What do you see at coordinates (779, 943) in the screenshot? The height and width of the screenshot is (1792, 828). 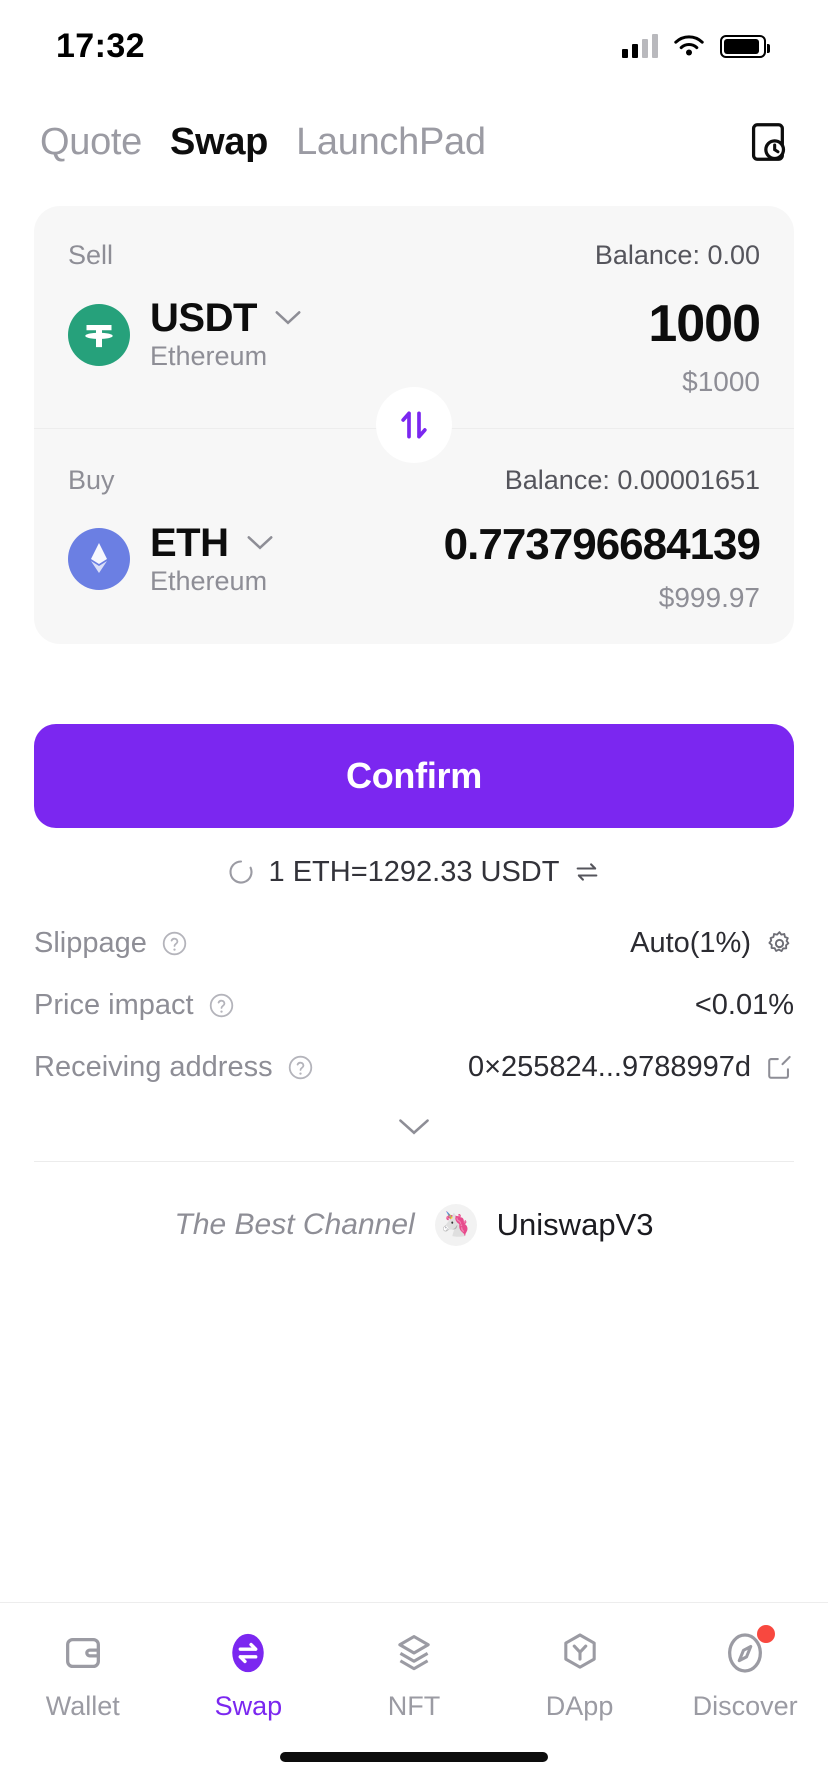 I see `gear-icon` at bounding box center [779, 943].